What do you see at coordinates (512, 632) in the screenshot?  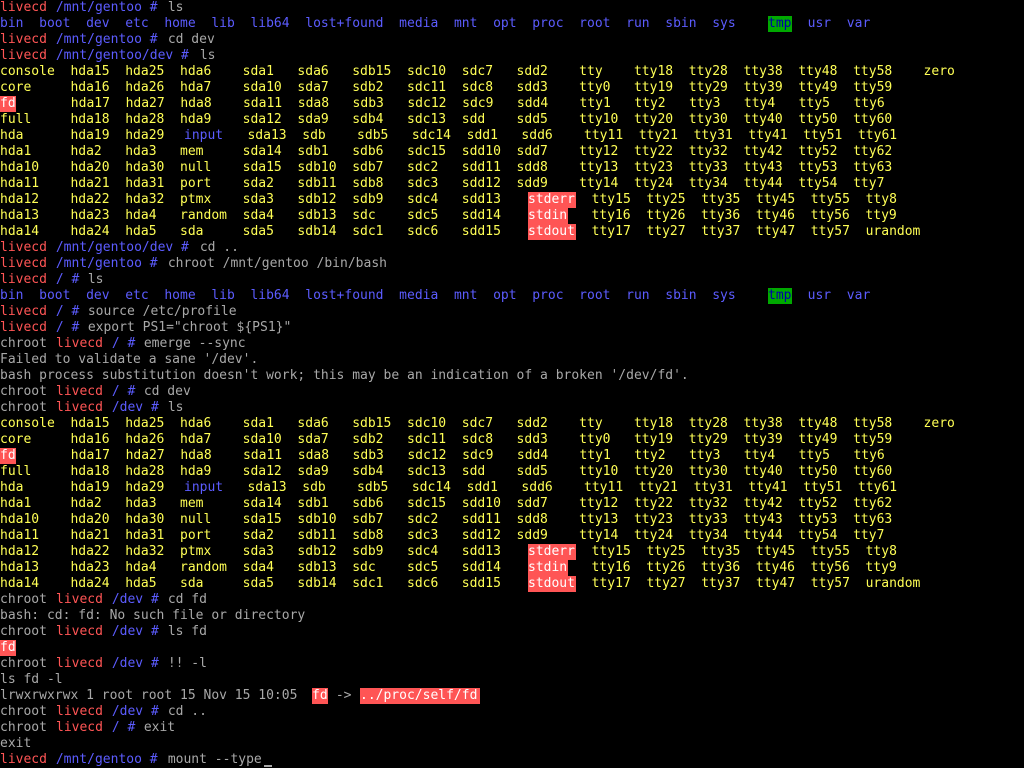 I see `terminal-line: chroot livecd /dev # ls fd` at bounding box center [512, 632].